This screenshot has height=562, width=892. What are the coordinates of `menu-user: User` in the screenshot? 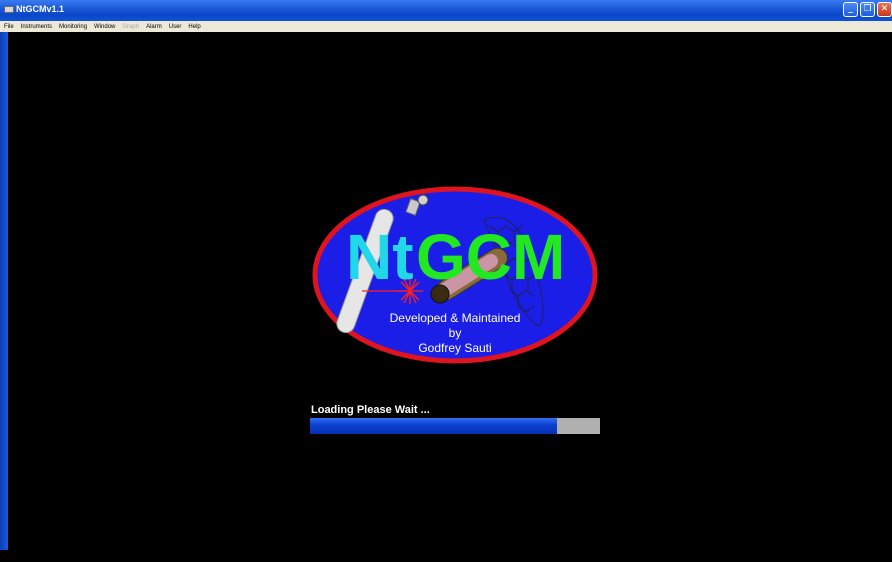 It's located at (175, 27).